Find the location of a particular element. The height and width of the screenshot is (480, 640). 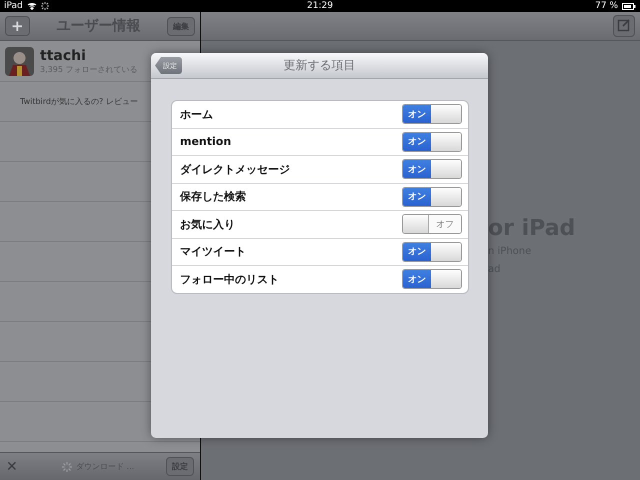

review-prompt: Twitbirdが気に入るの? レビュー is located at coordinates (79, 101).